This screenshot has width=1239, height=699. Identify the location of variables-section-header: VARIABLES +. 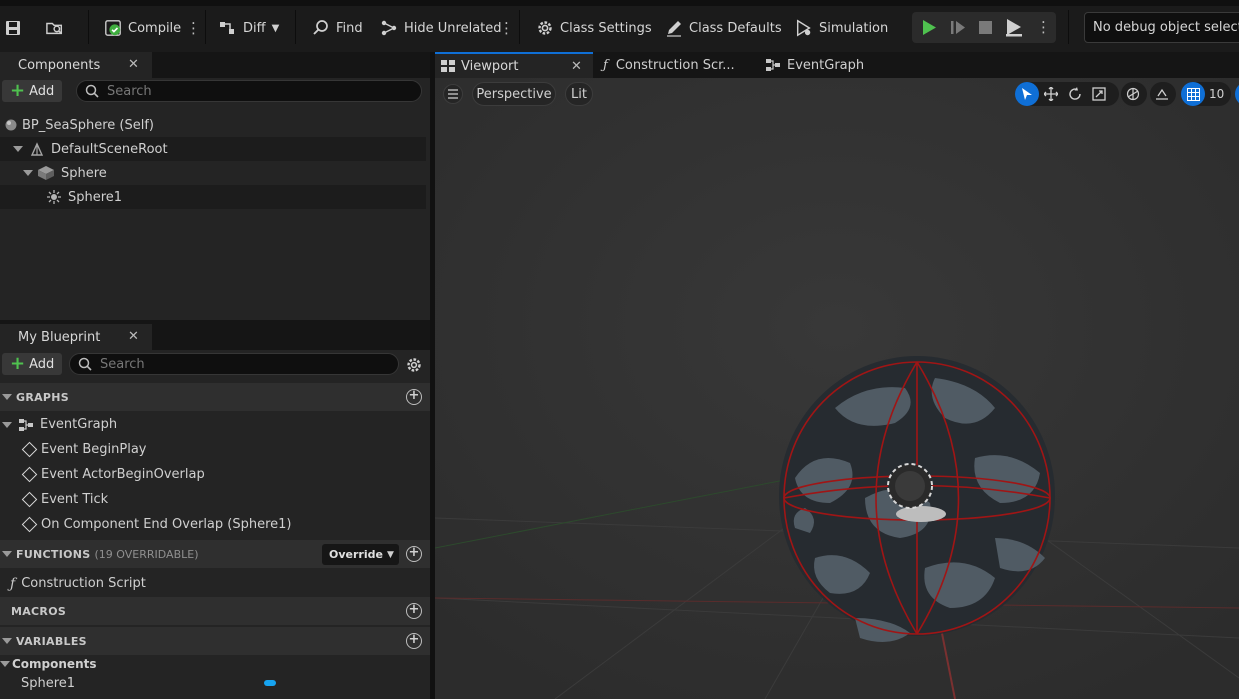
(215, 641).